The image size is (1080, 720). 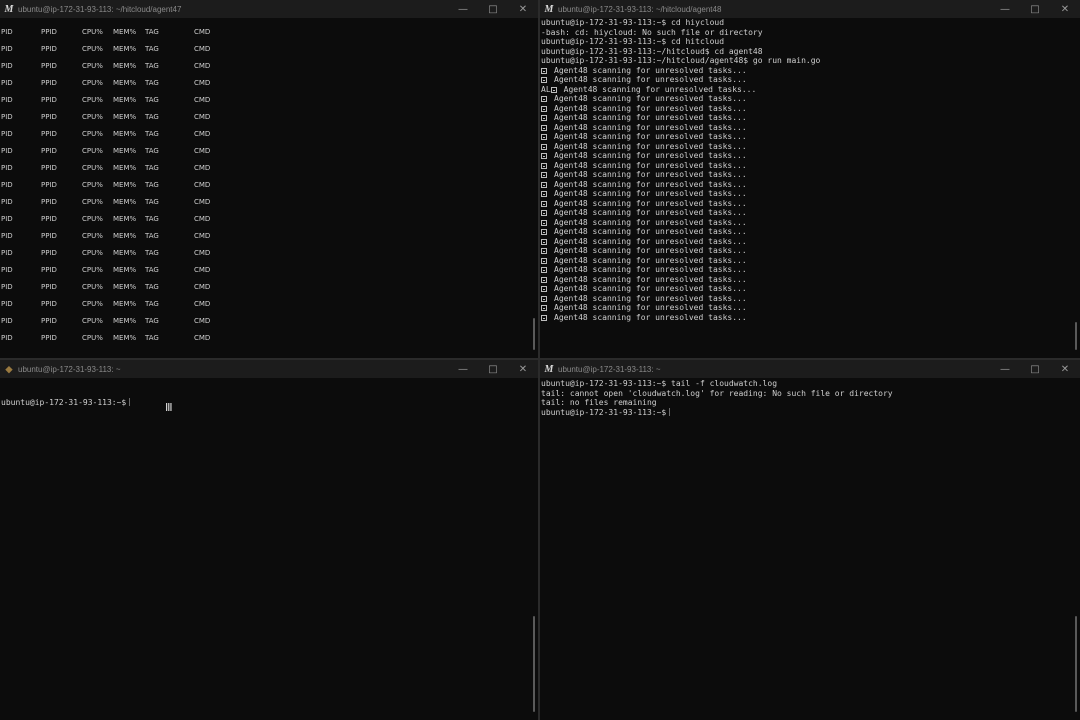 What do you see at coordinates (269, 369) in the screenshot?
I see `titlebar: ◆ ubuntu@ip-172-31-93-113: ~ — □ ✕` at bounding box center [269, 369].